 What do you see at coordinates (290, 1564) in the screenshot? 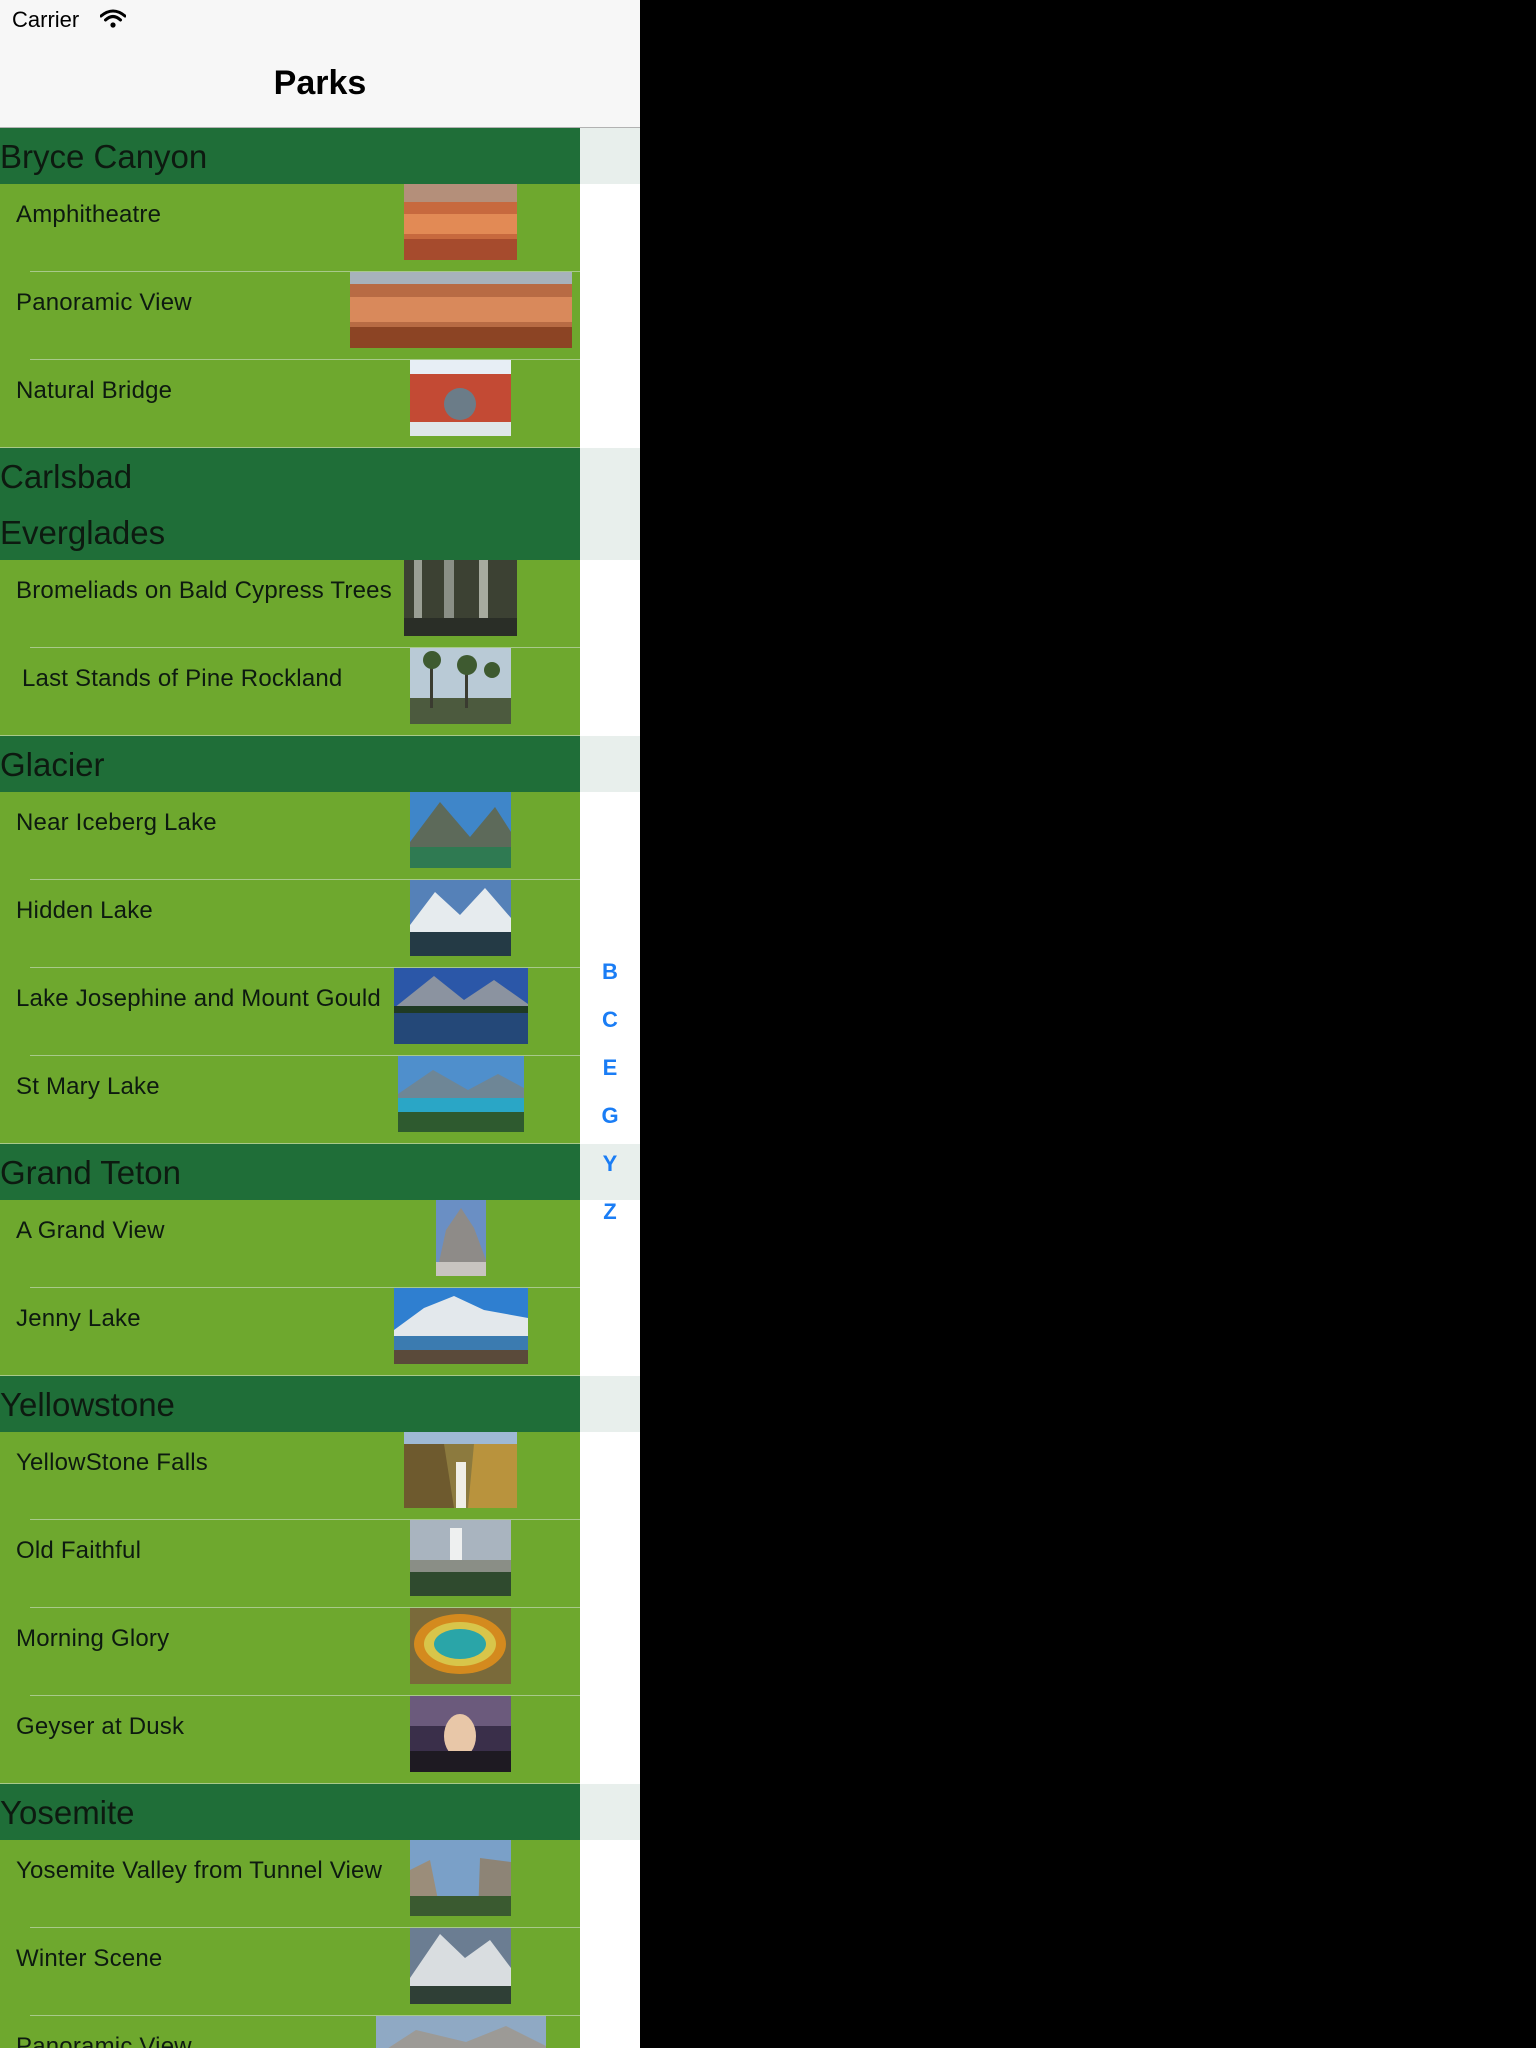
I see `table-row: Old Faithful` at bounding box center [290, 1564].